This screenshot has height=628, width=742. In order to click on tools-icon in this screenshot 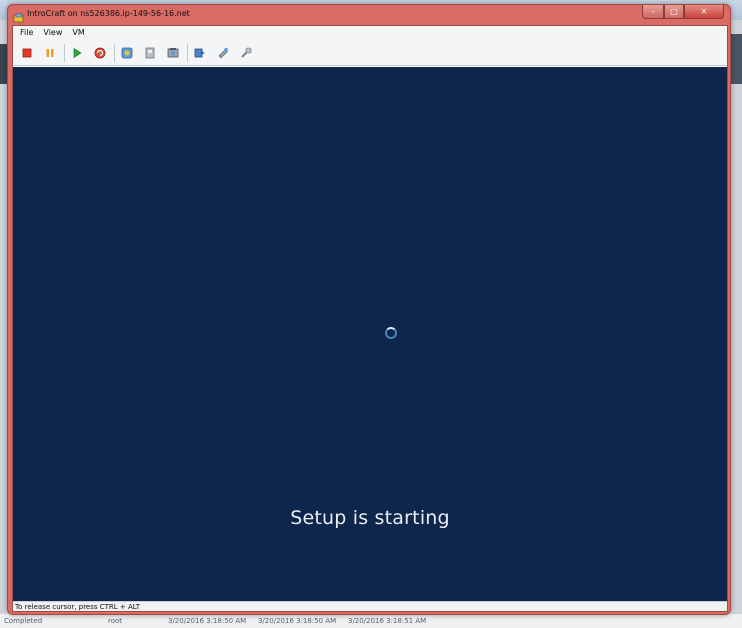, I will do `click(246, 52)`.